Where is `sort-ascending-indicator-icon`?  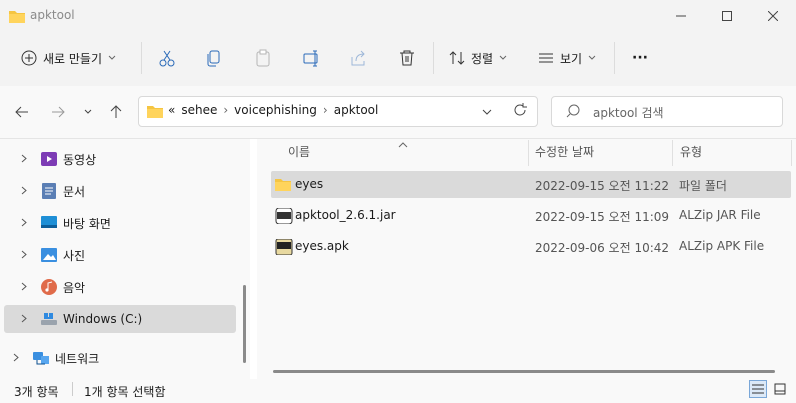 sort-ascending-indicator-icon is located at coordinates (403, 144).